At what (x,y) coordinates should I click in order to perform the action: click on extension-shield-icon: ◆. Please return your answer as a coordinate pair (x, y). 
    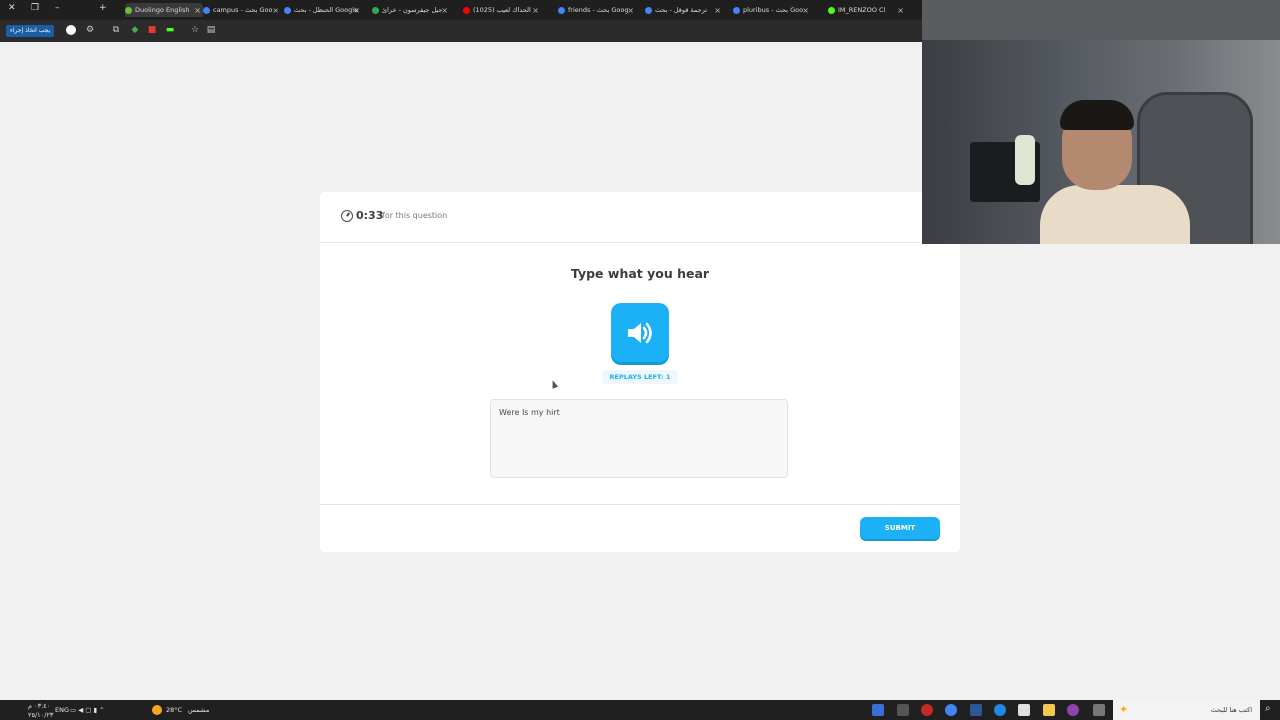
    Looking at the image, I should click on (135, 30).